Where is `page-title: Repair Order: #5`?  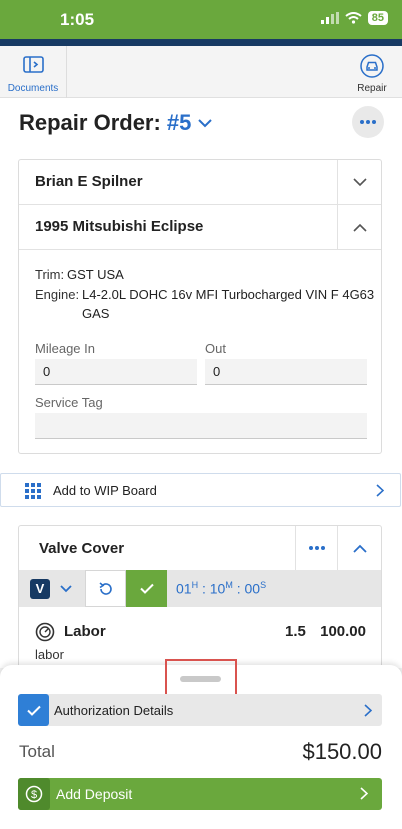
page-title: Repair Order: #5 is located at coordinates (116, 123).